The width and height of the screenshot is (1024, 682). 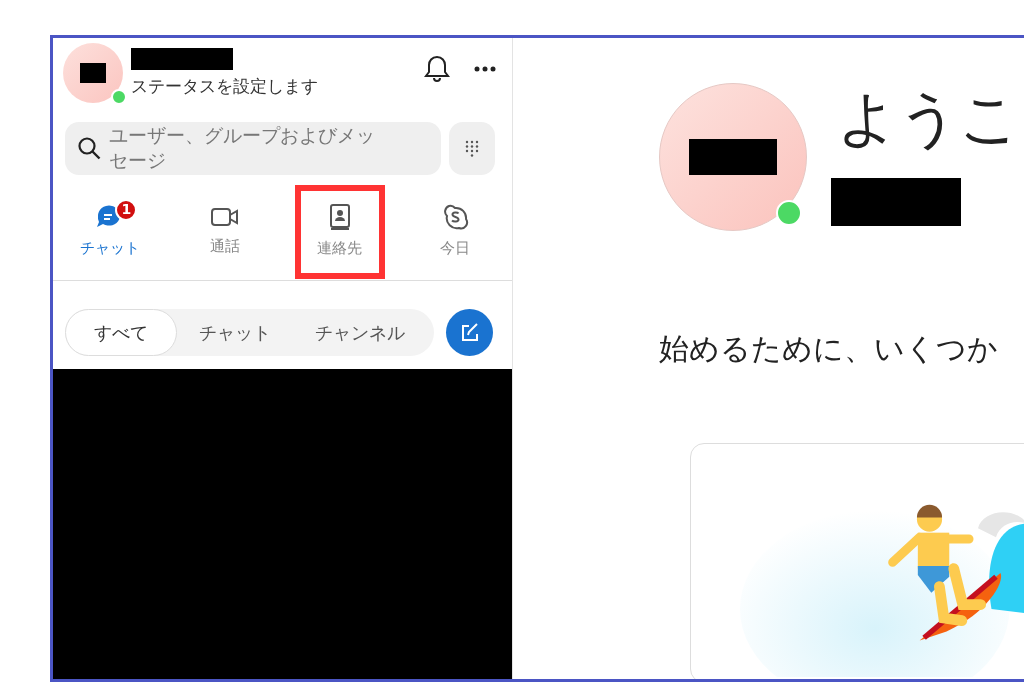 I want to click on nav-tab: 通話, so click(x=225, y=231).